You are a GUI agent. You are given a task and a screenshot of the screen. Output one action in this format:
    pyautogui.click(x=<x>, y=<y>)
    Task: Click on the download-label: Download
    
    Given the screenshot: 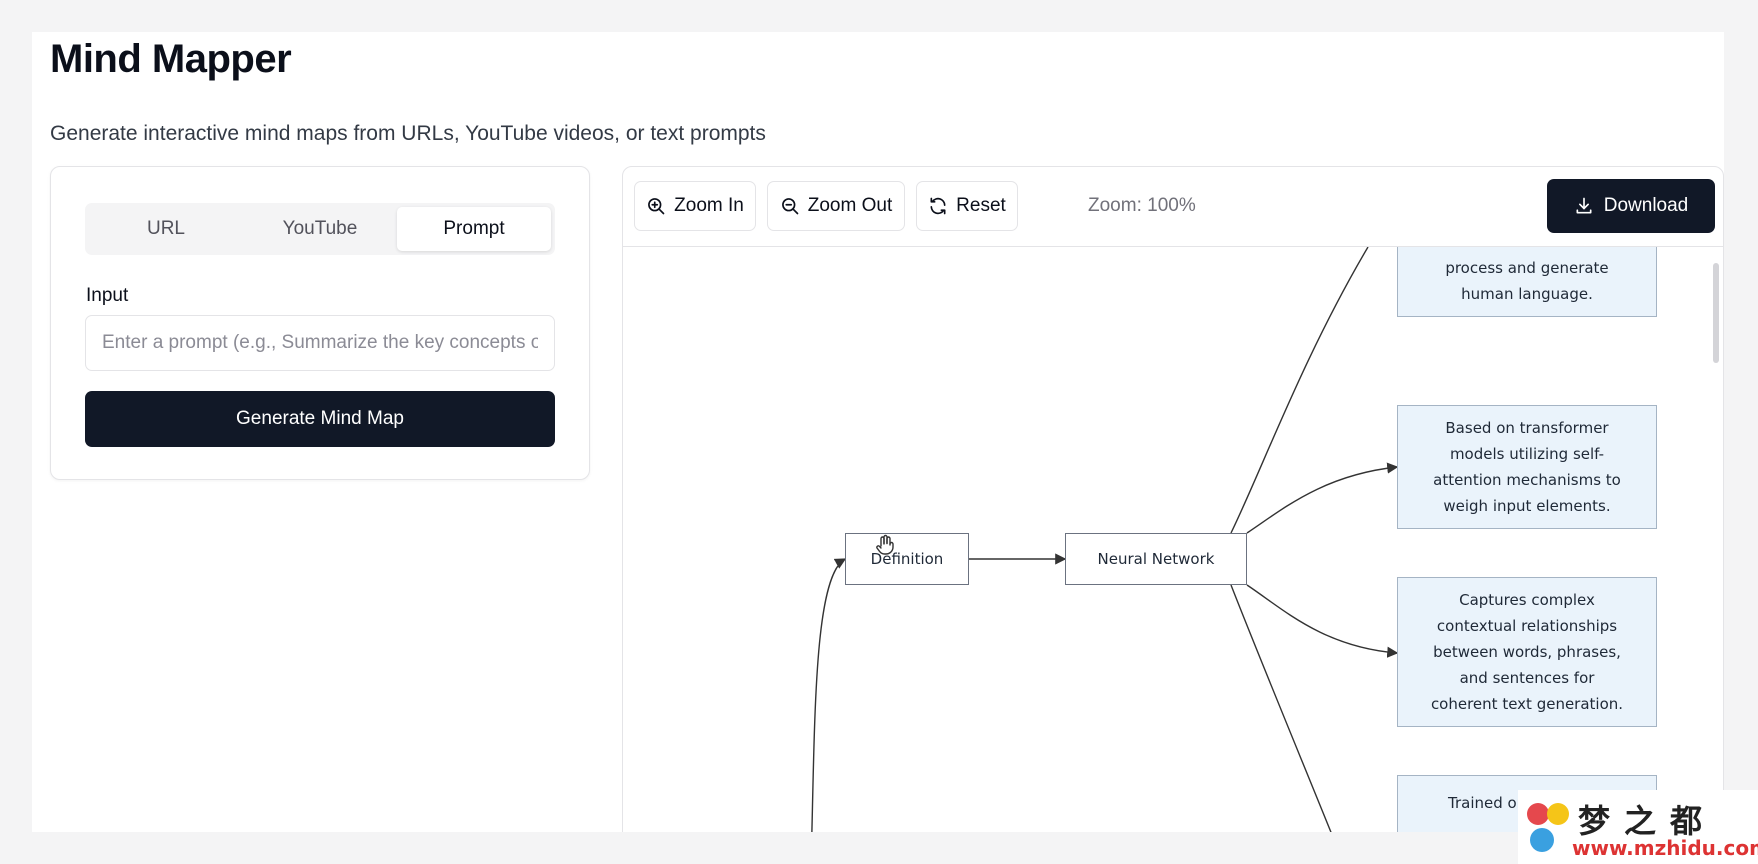 What is the action you would take?
    pyautogui.click(x=1646, y=205)
    